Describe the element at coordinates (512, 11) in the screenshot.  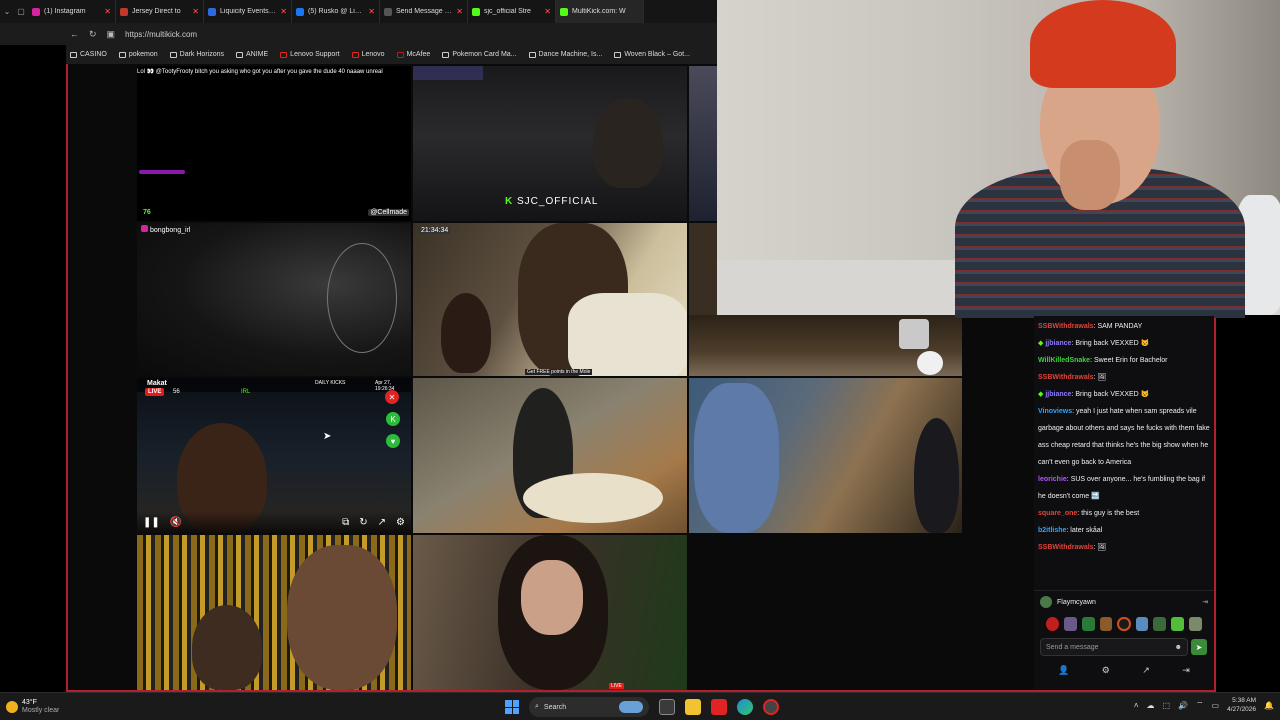
I see `tab-sjc-official: sjc_official Stre ✕` at that location.